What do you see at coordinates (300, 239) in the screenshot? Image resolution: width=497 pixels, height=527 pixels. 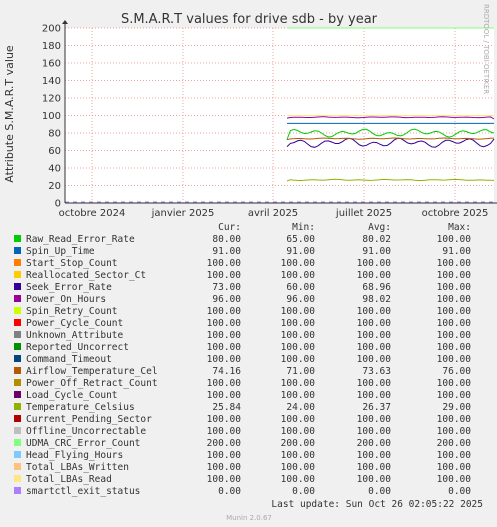 I see `legend-value-min: 65.00` at bounding box center [300, 239].